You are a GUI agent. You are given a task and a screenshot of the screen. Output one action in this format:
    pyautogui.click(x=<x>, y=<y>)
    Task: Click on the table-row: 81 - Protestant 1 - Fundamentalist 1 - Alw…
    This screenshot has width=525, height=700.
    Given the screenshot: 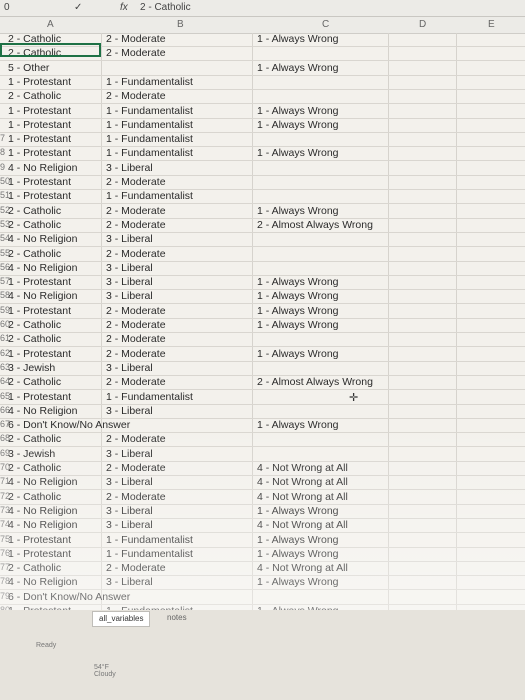 What is the action you would take?
    pyautogui.click(x=262, y=153)
    